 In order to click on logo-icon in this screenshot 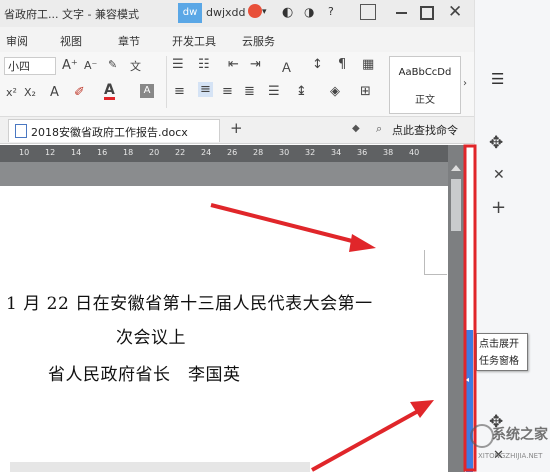, I will do `click(482, 436)`.